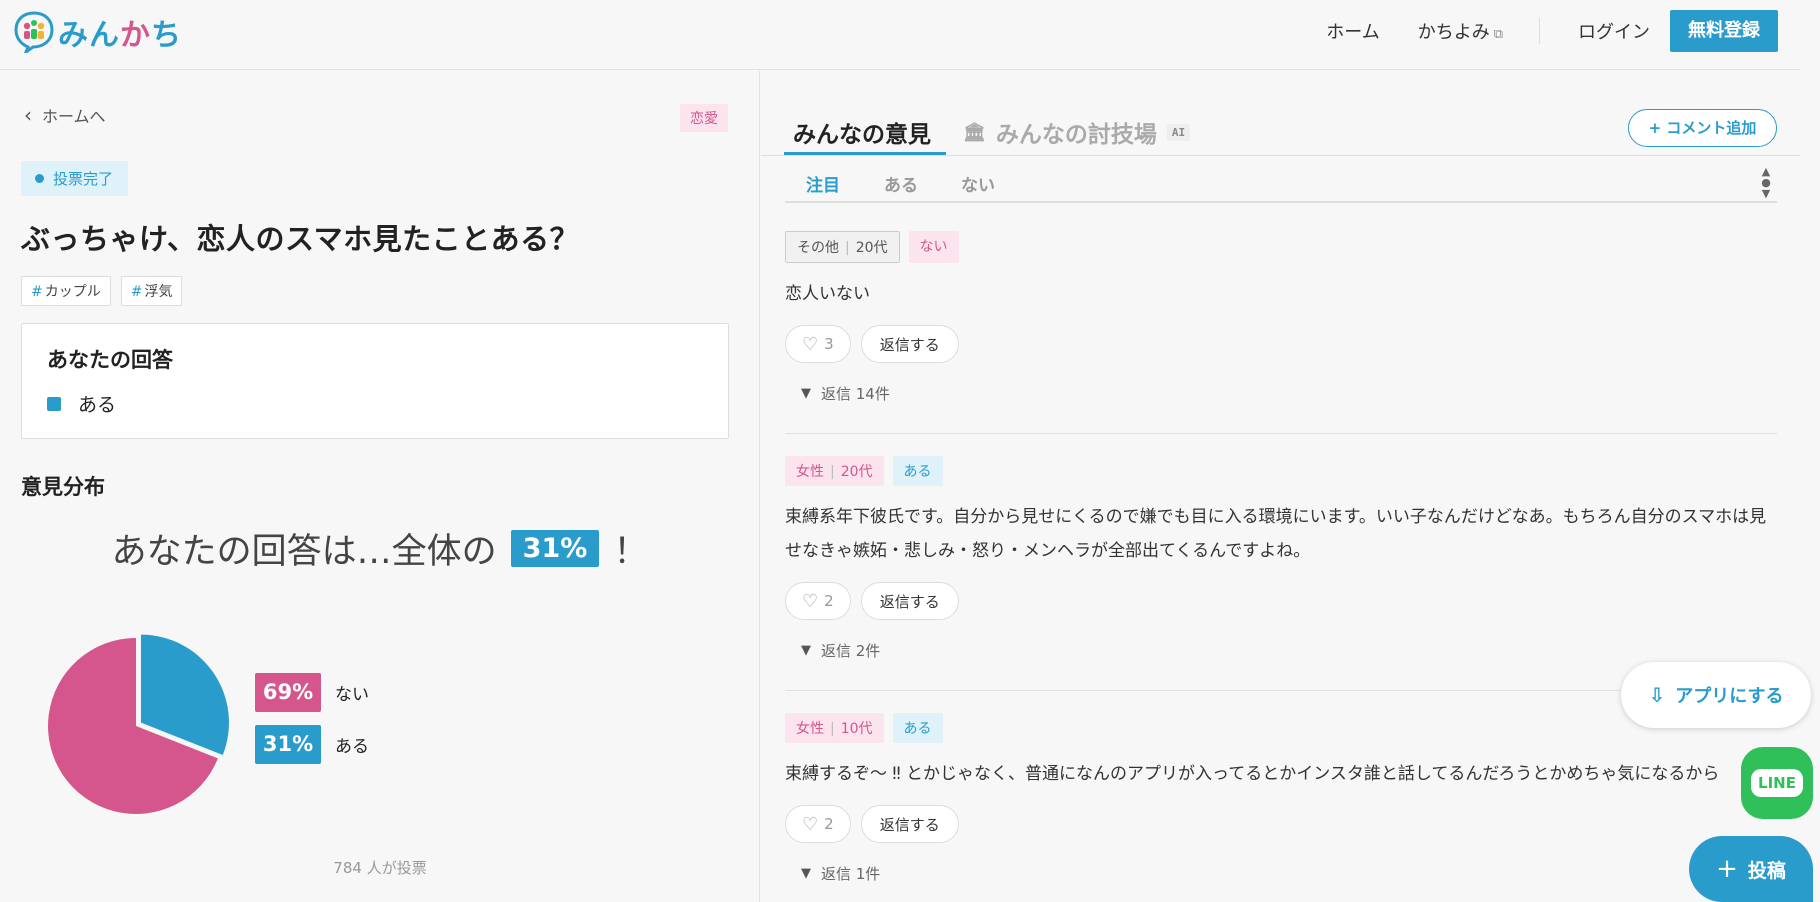 This screenshot has width=1820, height=902. I want to click on like-button: ♡ 3, so click(818, 344).